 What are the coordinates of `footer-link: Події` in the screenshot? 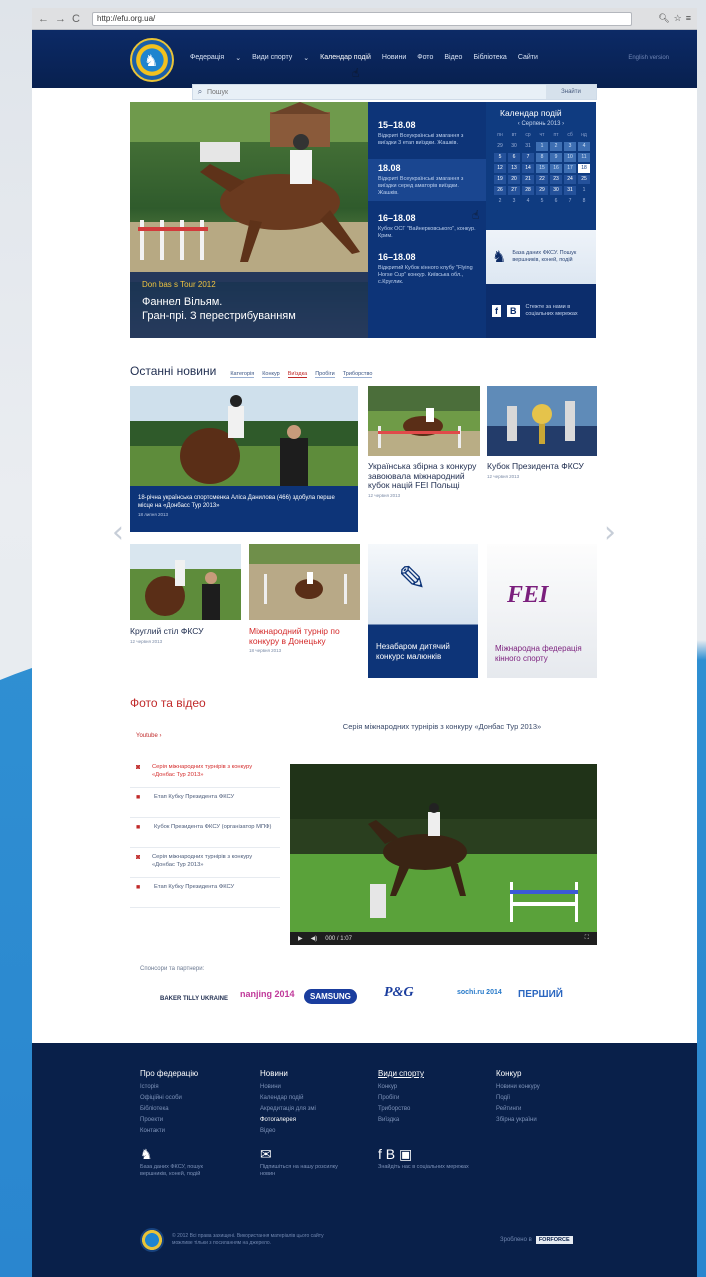 It's located at (518, 1098).